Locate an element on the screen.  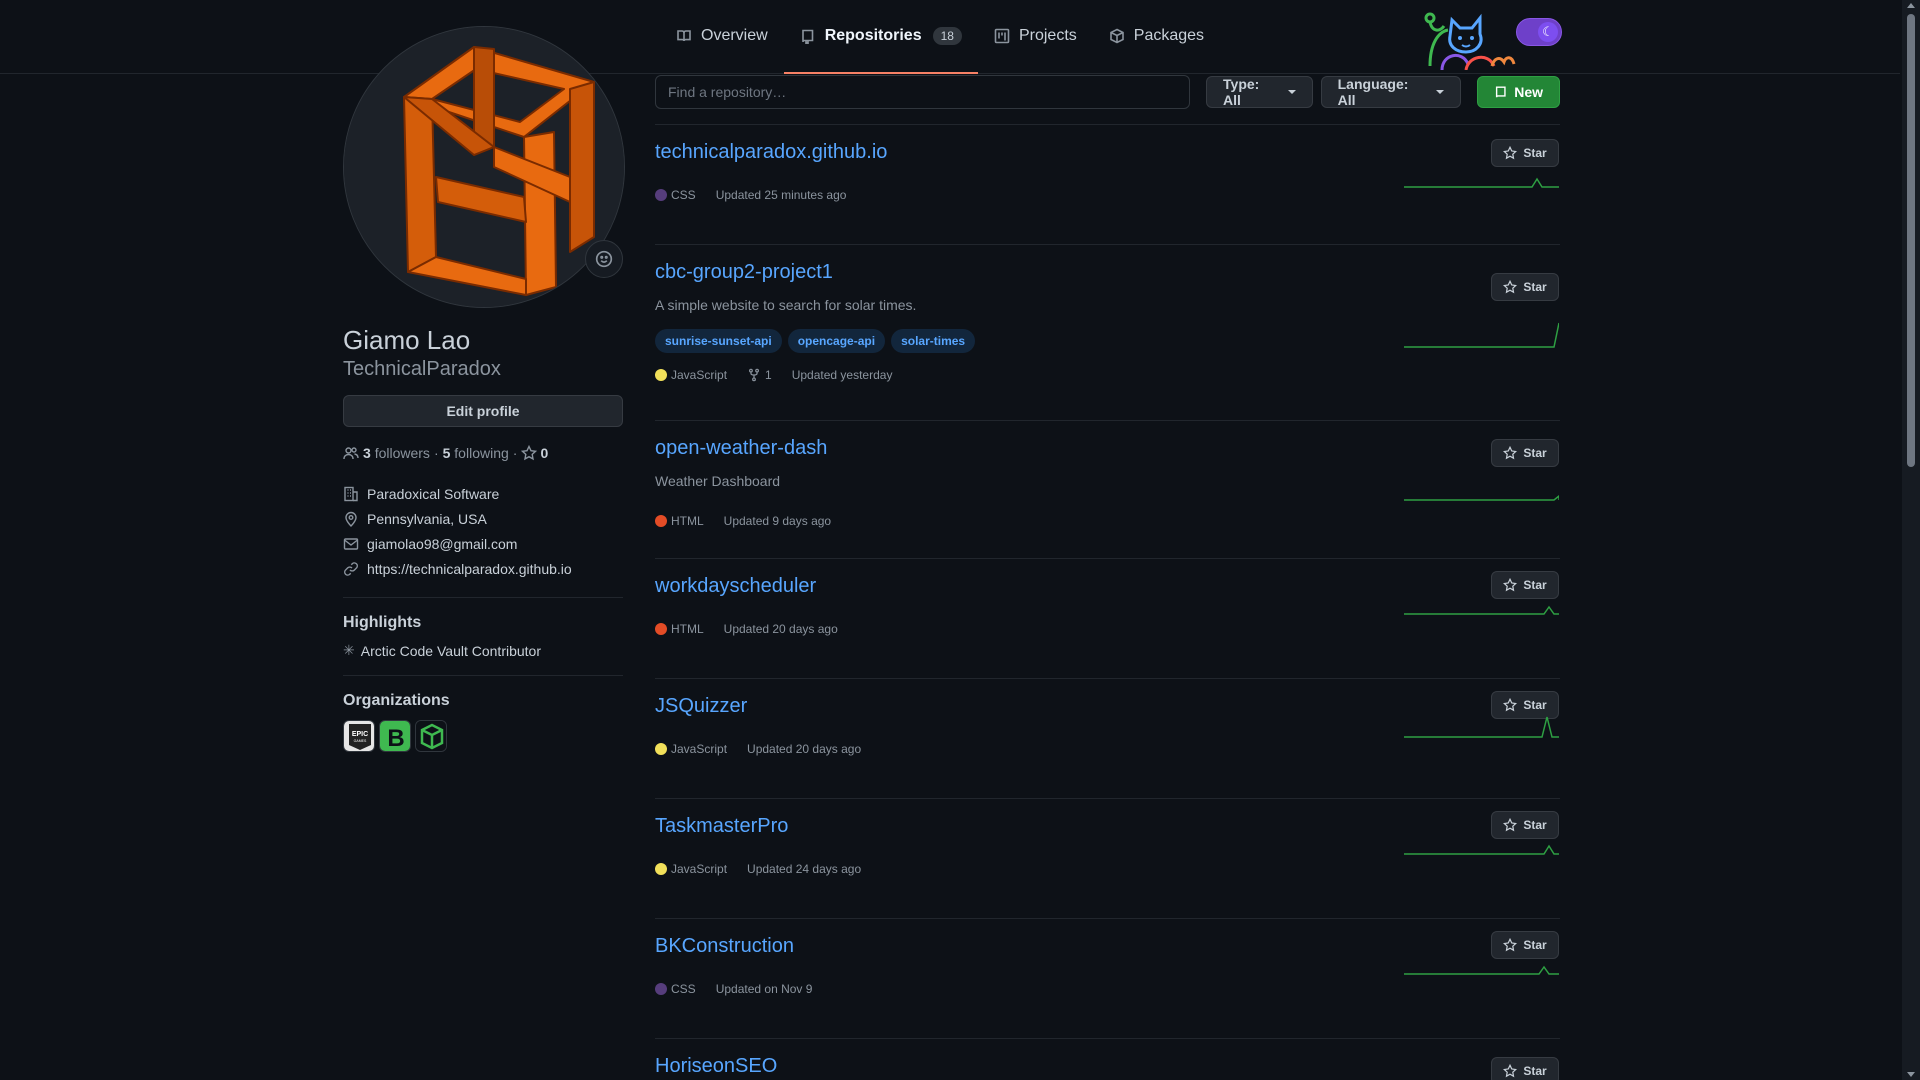
divider is located at coordinates (483, 675).